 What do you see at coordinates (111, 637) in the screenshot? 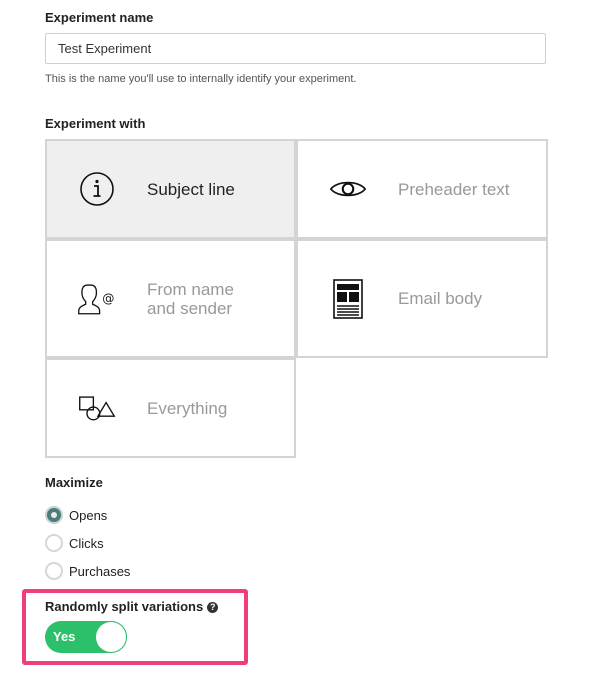
I see `toggle-knob` at bounding box center [111, 637].